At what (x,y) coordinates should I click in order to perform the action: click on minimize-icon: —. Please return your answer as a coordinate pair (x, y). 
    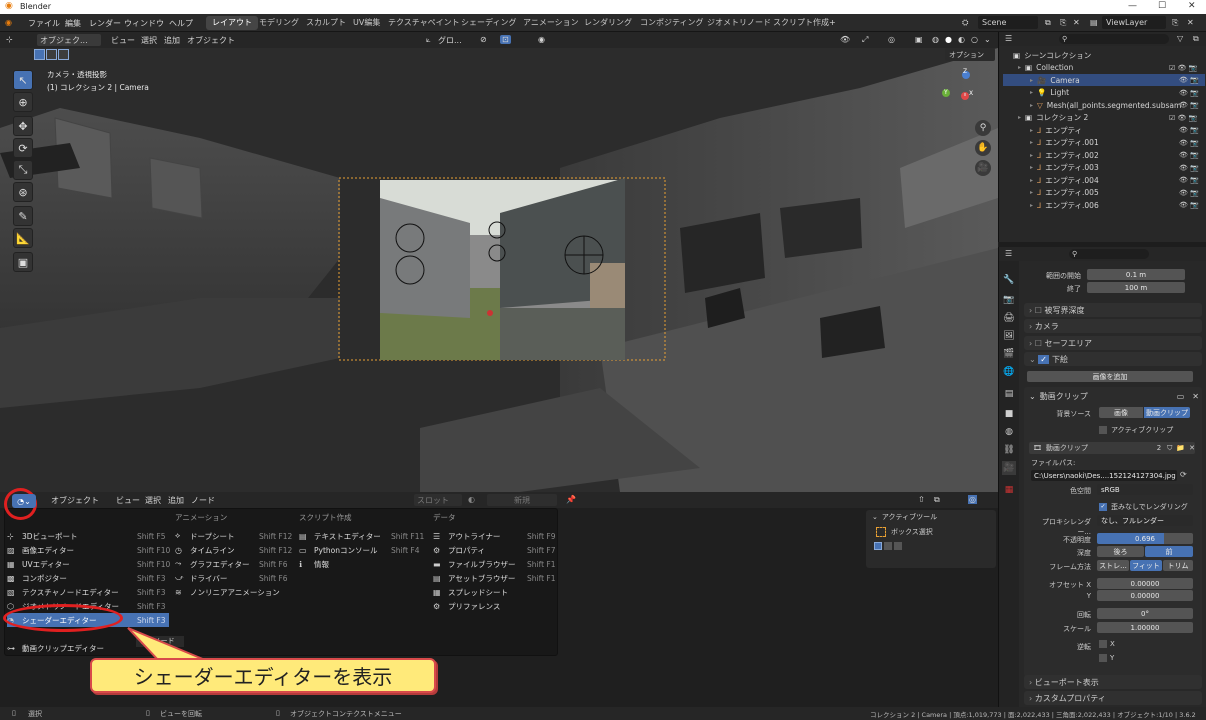
    Looking at the image, I should click on (1132, 6).